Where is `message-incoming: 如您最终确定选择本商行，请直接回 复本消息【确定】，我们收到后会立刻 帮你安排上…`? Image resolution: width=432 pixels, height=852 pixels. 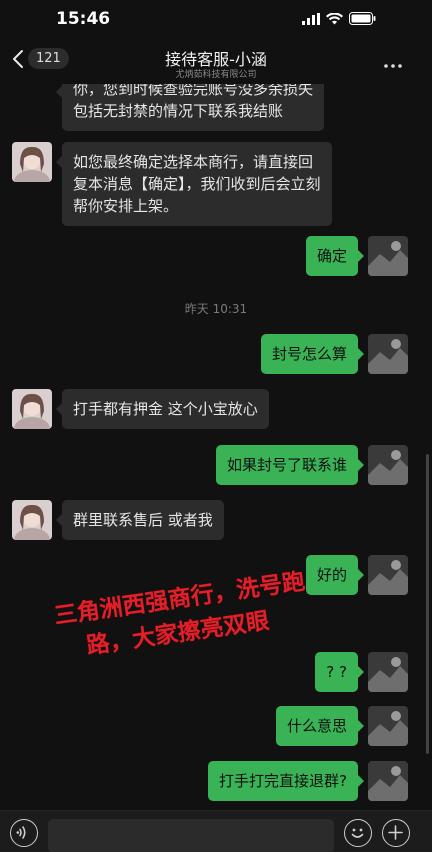
message-incoming: 如您最终确定选择本商行，请直接回 复本消息【确定】，我们收到后会立刻 帮你安排上… is located at coordinates (194, 184).